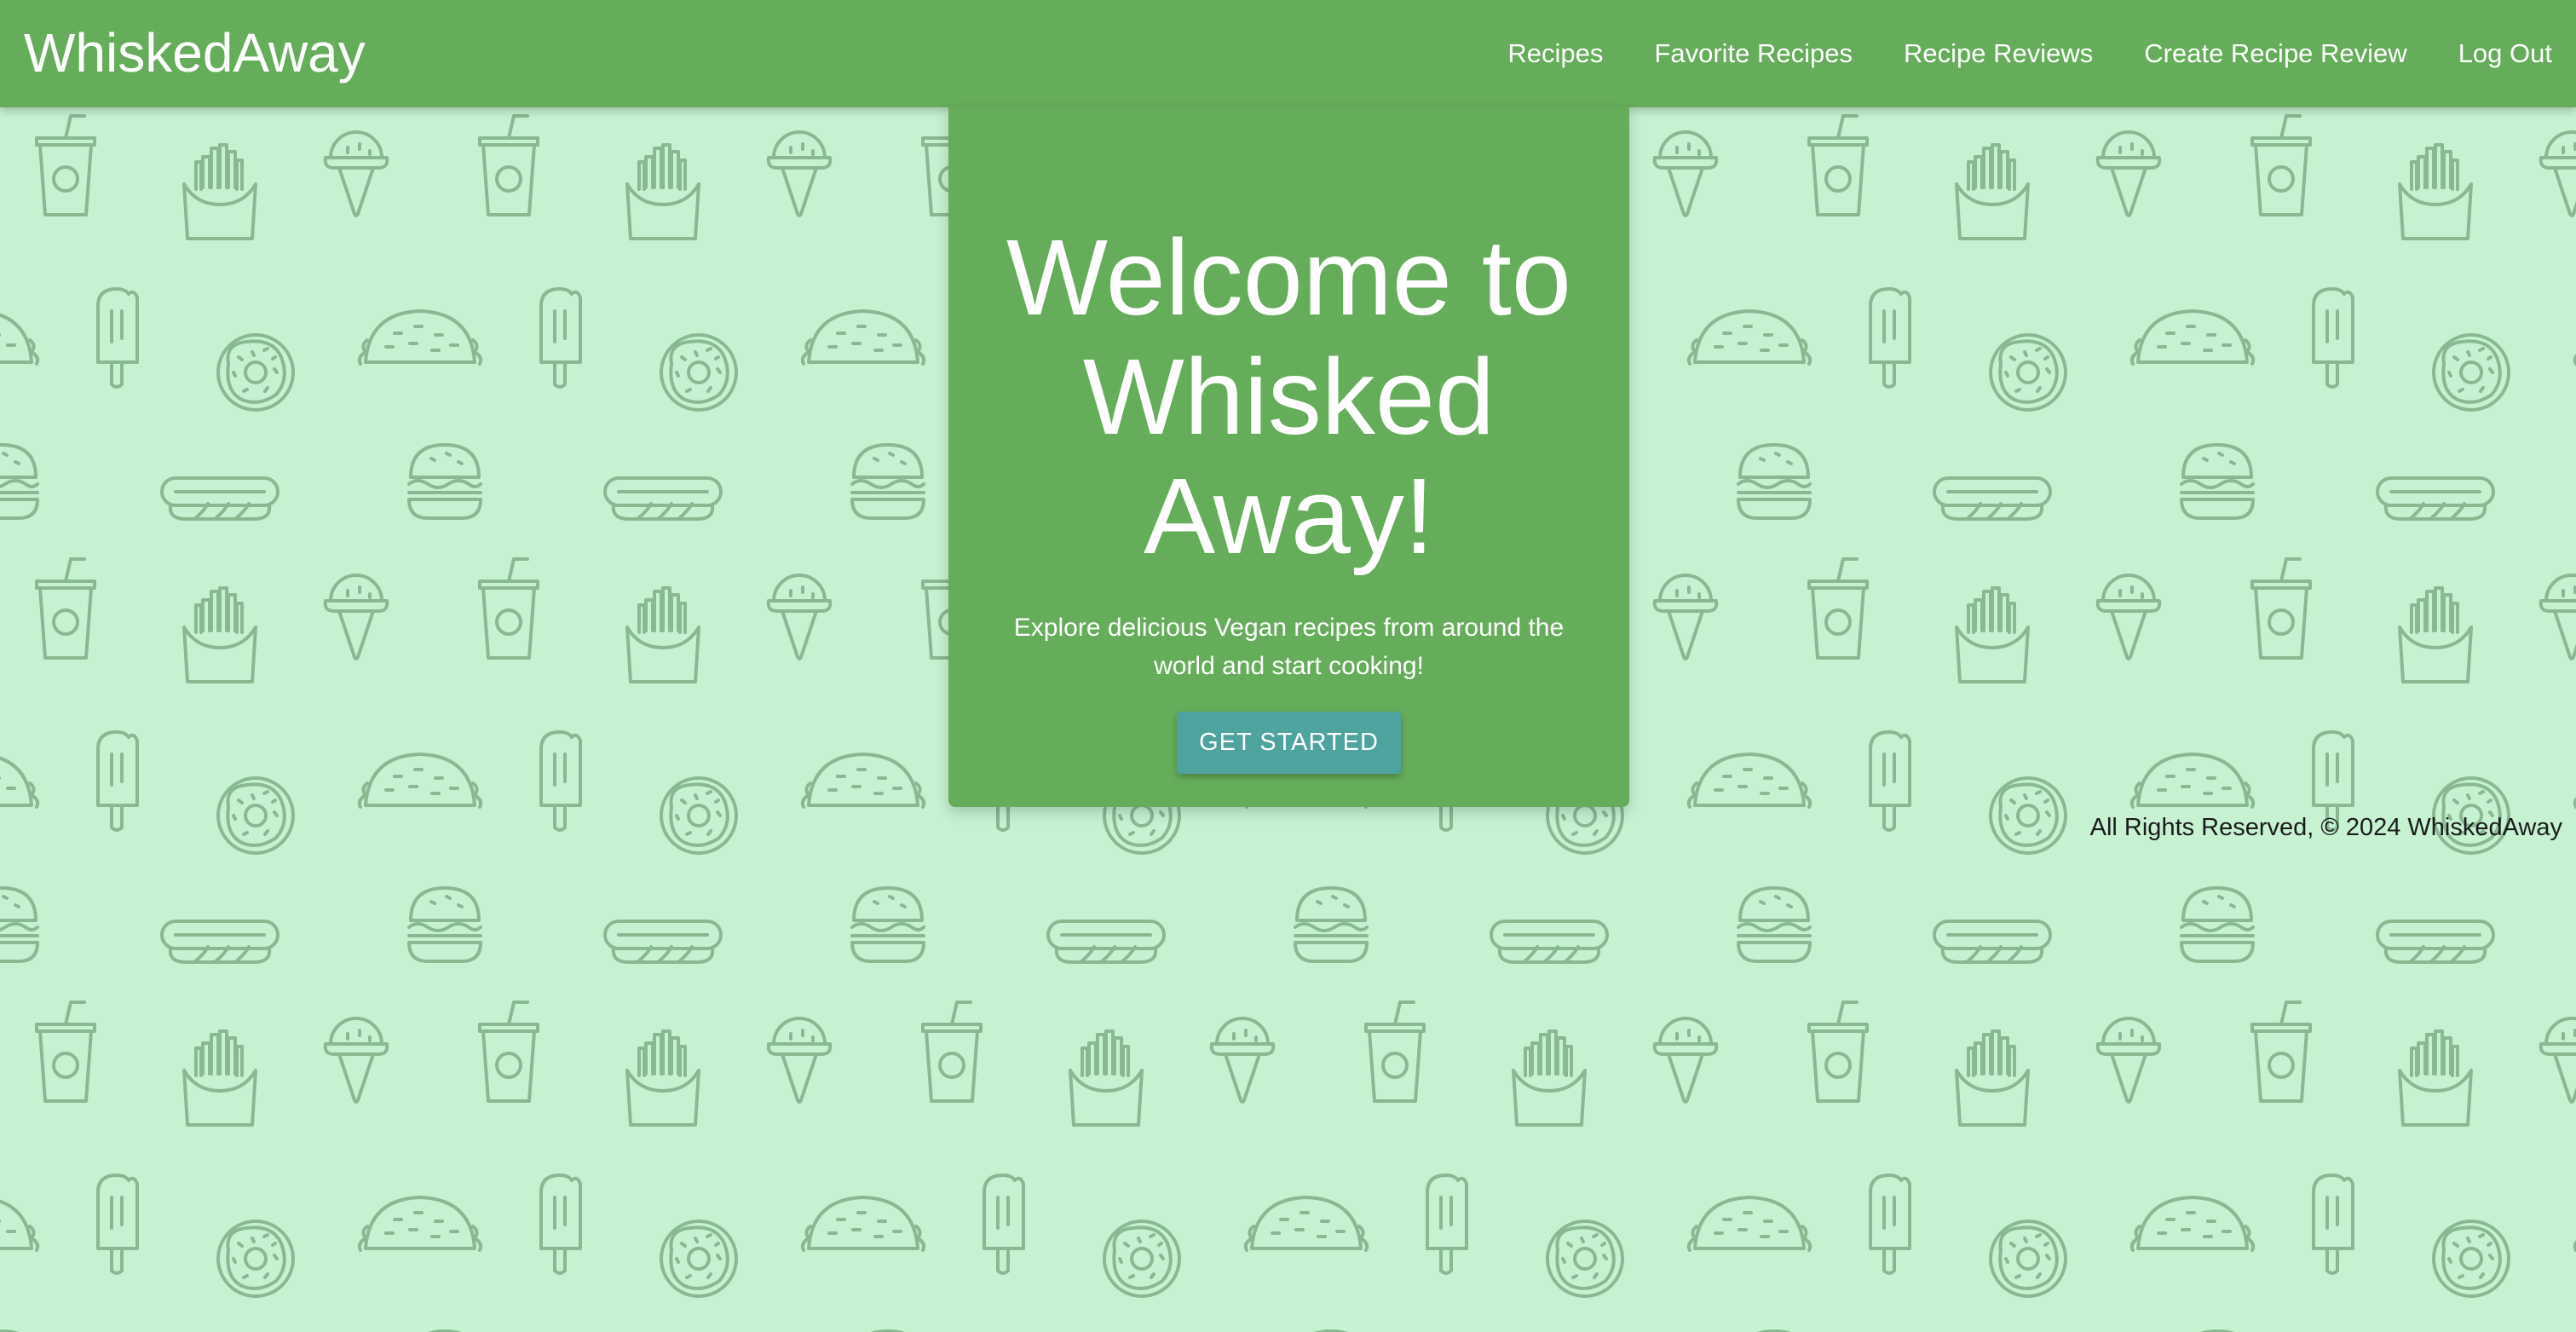 The image size is (2576, 1332). I want to click on brand-logo: WhiskedAway, so click(195, 53).